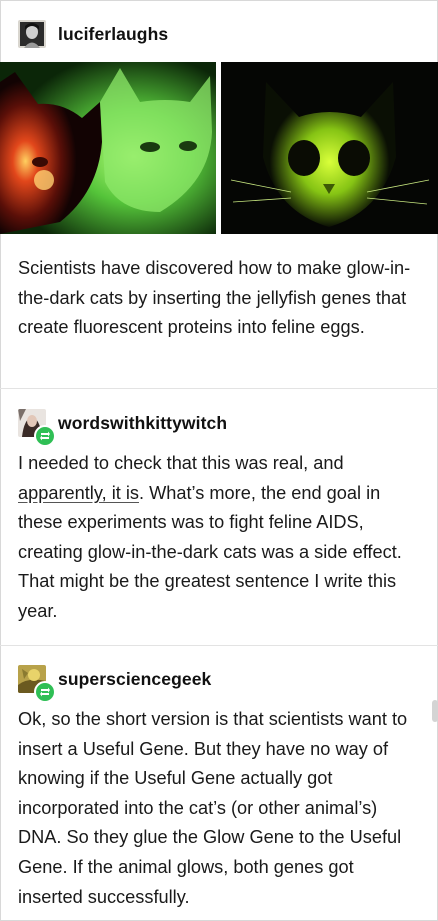 This screenshot has width=438, height=921. I want to click on reblog-header: wordswithkittywitch, so click(122, 428).